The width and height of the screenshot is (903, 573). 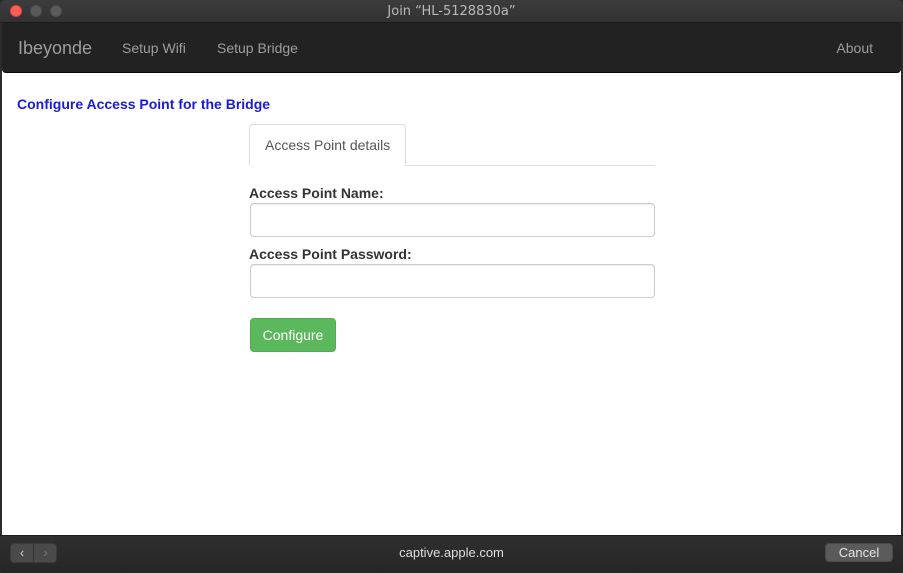 I want to click on navbar: Ibeyonde Setup Wifi Setup Bridge About, so click(x=451, y=48).